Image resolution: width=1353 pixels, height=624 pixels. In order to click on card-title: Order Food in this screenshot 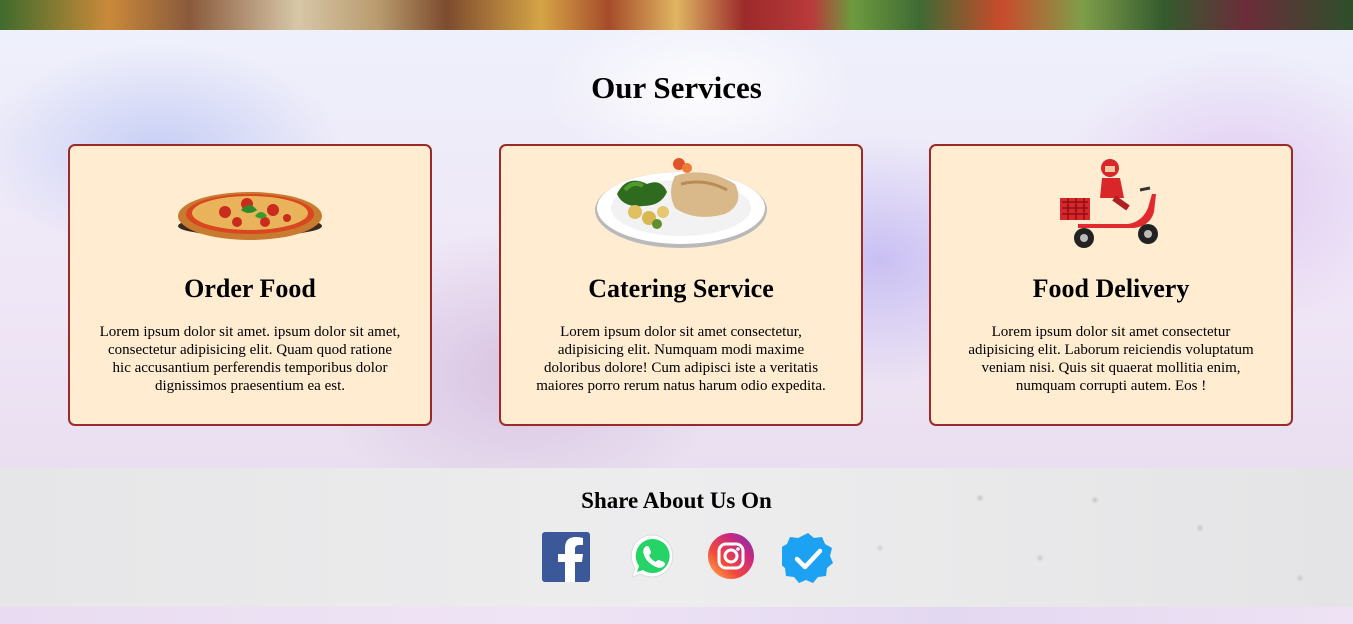, I will do `click(250, 288)`.